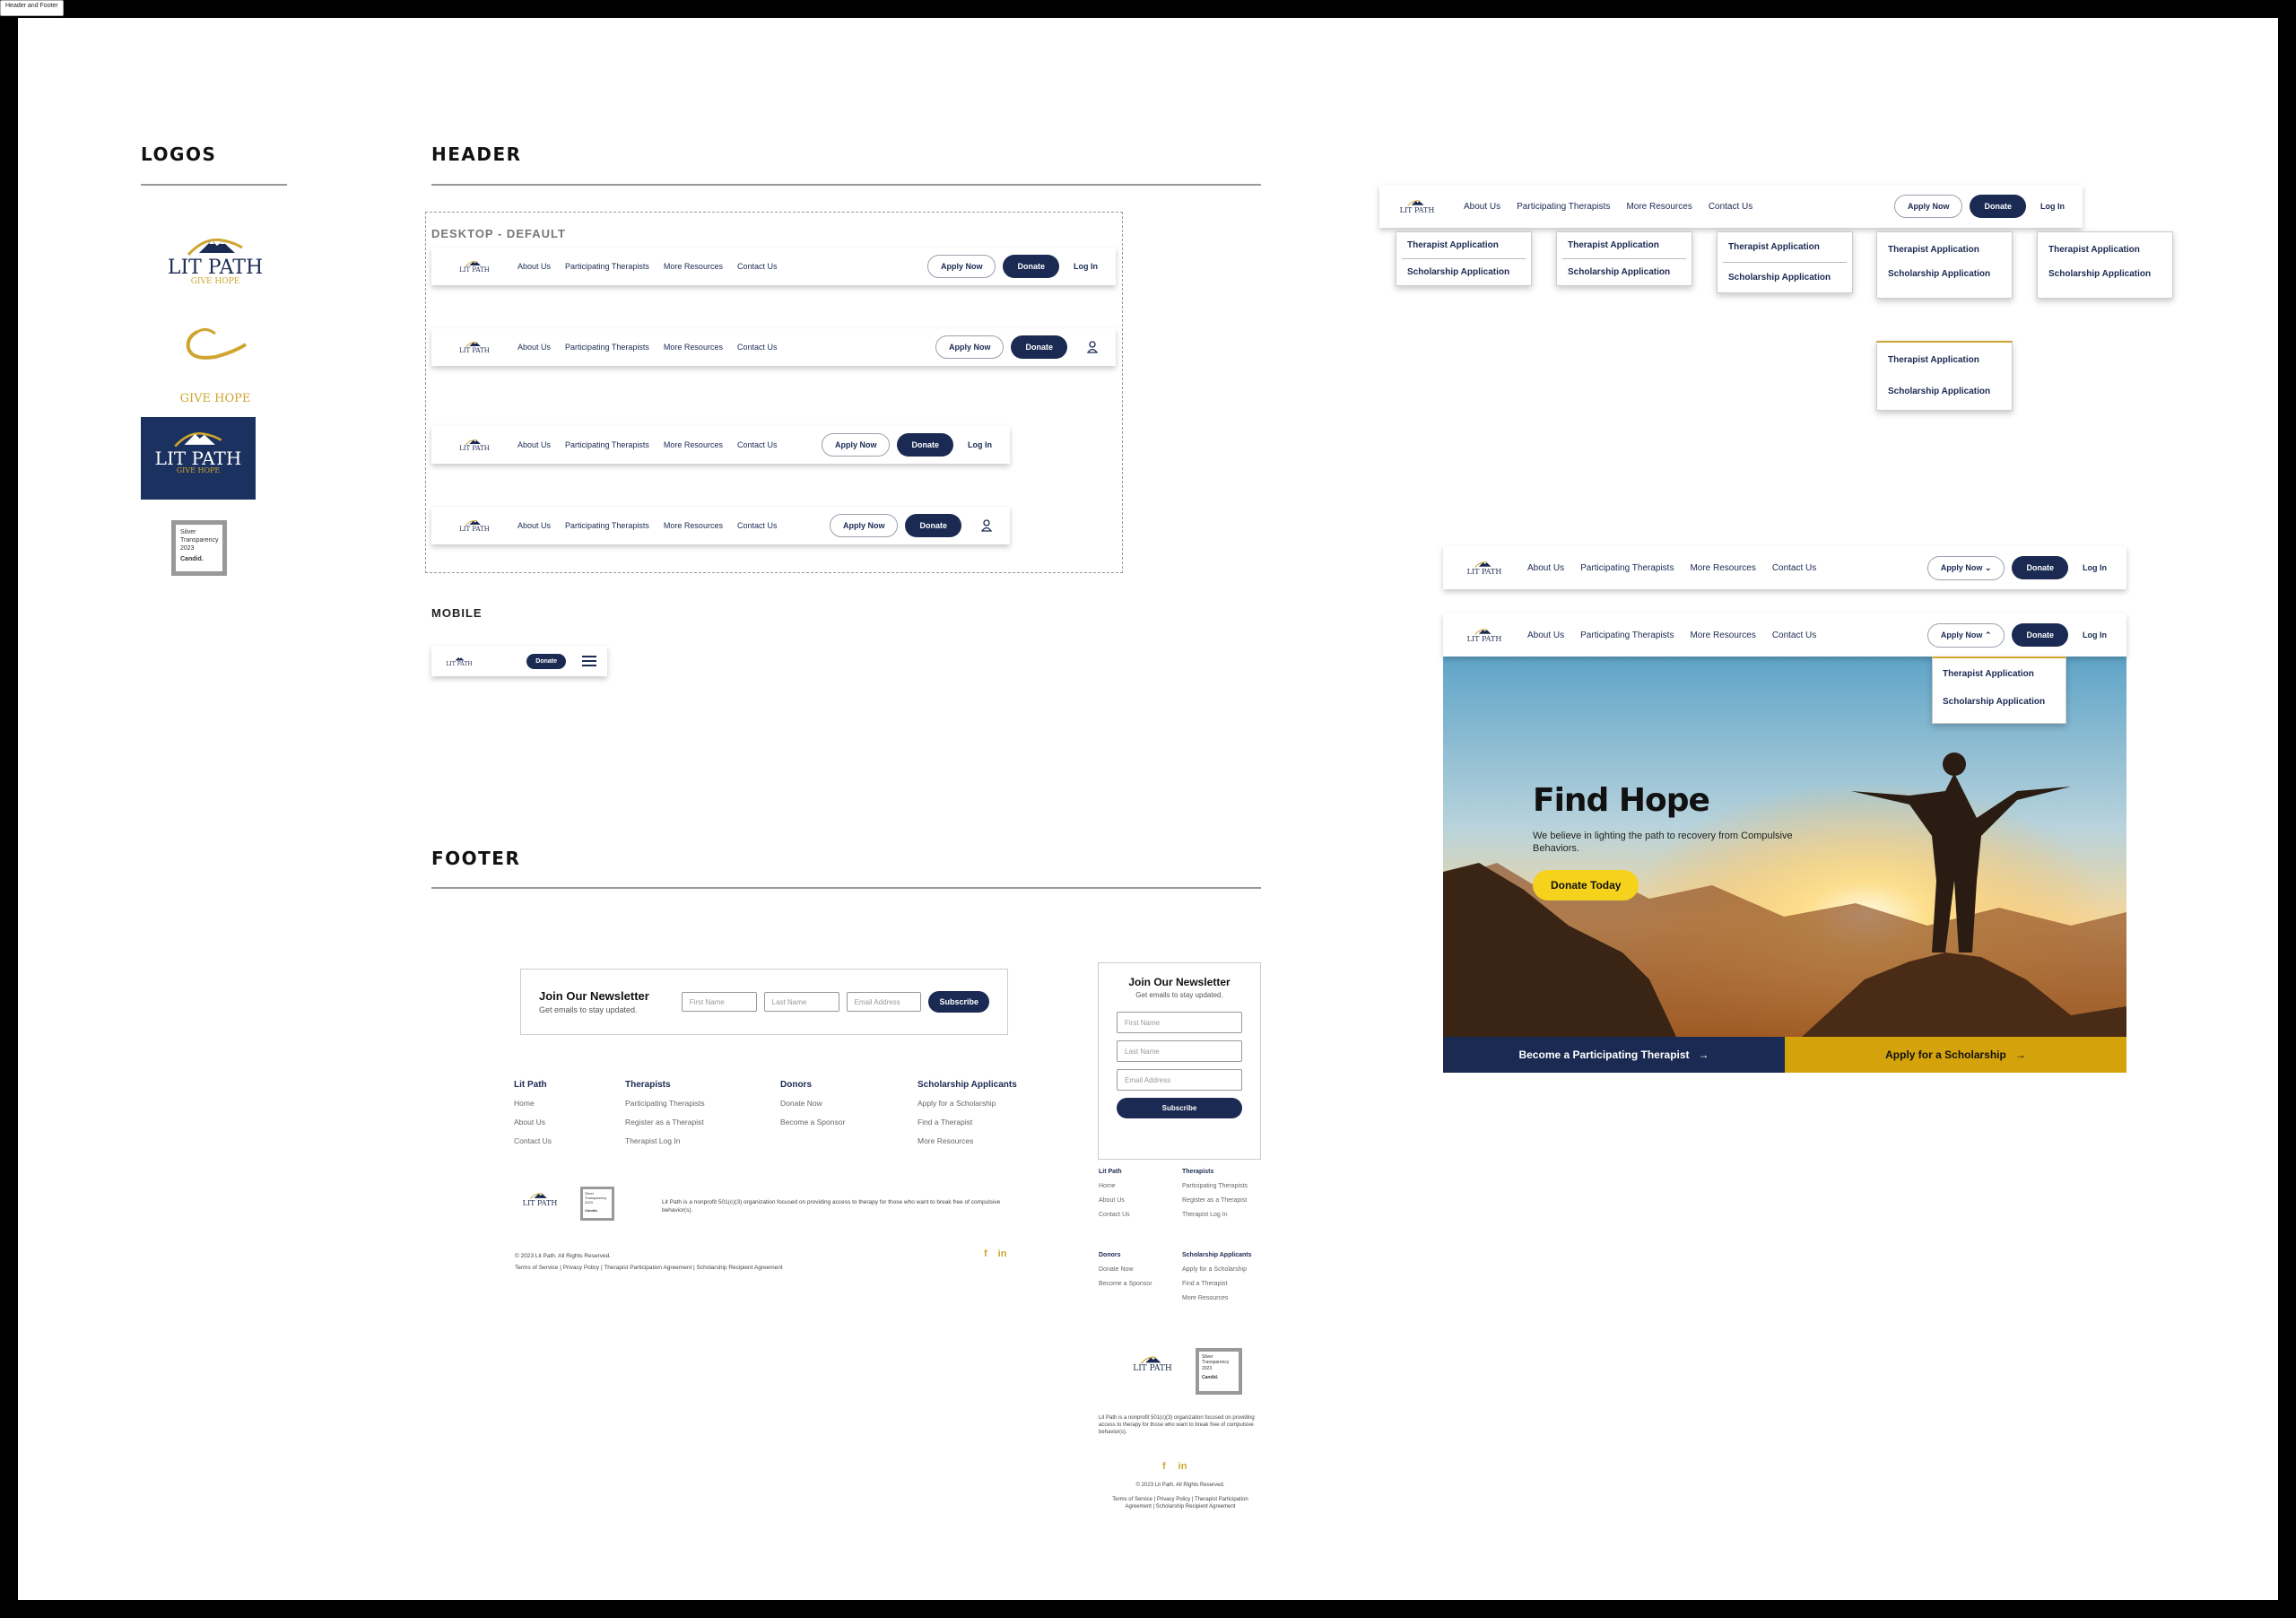 The width and height of the screenshot is (2296, 1618). What do you see at coordinates (1586, 884) in the screenshot?
I see `donate-today-button: Donate Today` at bounding box center [1586, 884].